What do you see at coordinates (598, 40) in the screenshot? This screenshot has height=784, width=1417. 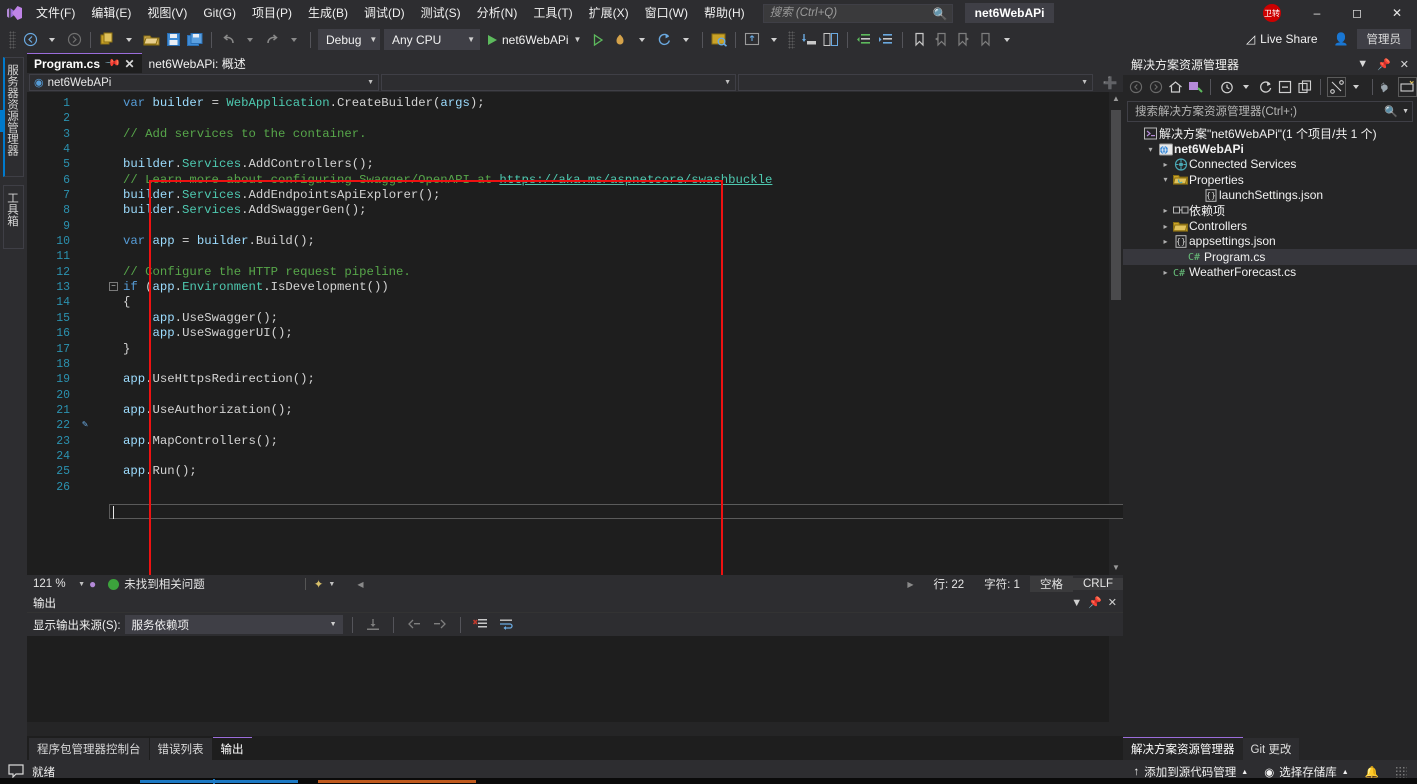 I see `start-without-debugging-icon` at bounding box center [598, 40].